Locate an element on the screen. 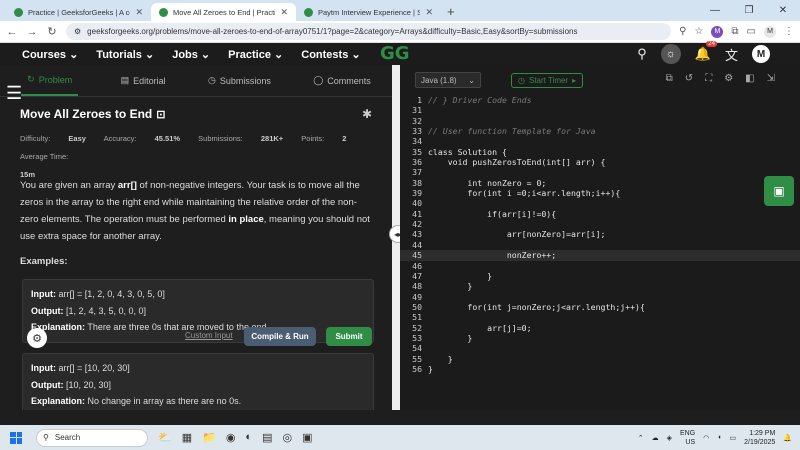 This screenshot has width=800, height=450. browser-tab-active: Move All Zeroes to End | Practic ✕ is located at coordinates (223, 12).